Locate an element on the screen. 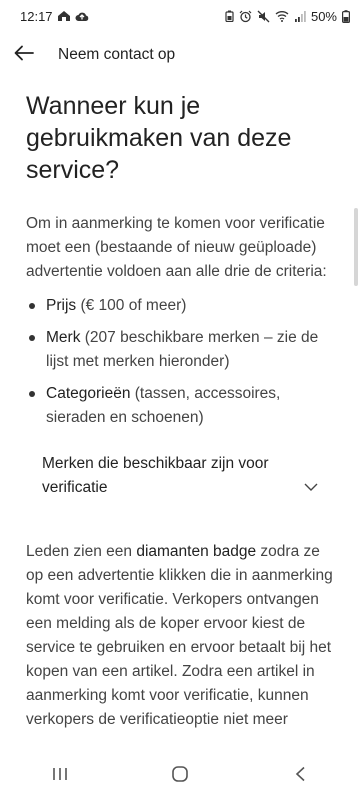 The height and width of the screenshot is (800, 360). home-icon is located at coordinates (180, 776).